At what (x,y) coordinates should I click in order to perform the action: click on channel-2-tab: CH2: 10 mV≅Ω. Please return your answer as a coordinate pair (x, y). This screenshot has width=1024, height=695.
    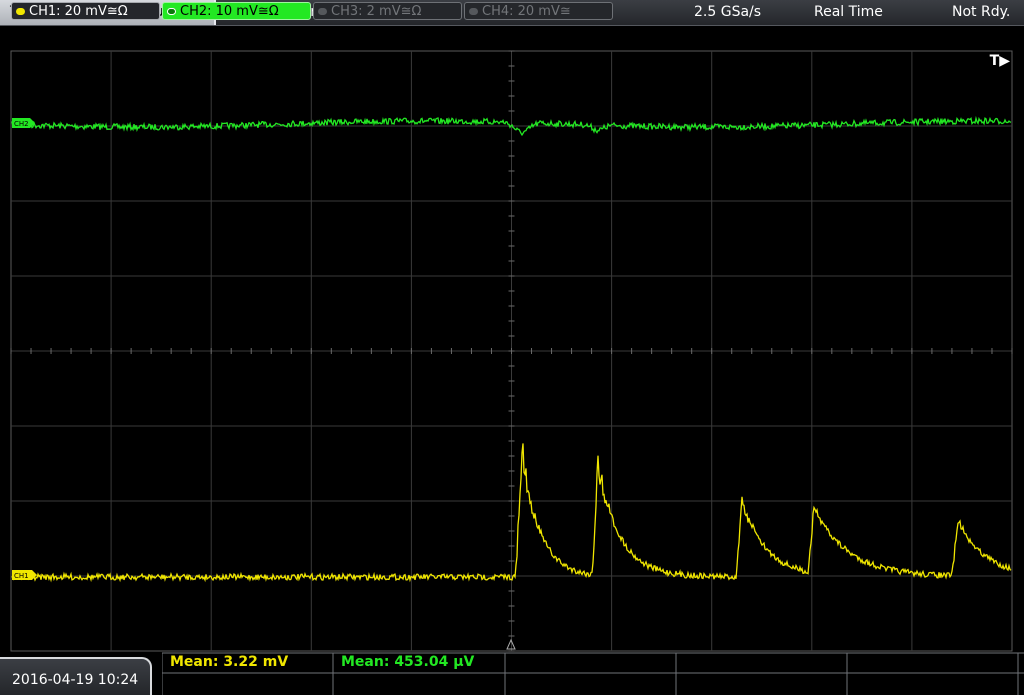
    Looking at the image, I should click on (236, 11).